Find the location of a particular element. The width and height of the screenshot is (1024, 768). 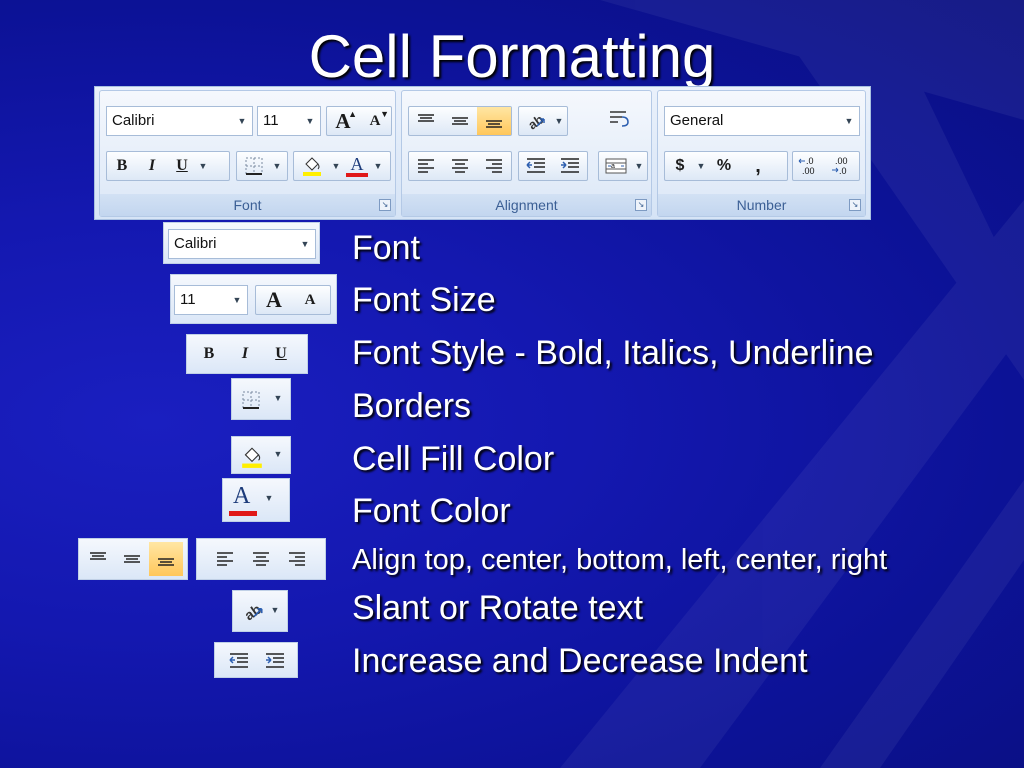

font-name-combo-crop: Calibri ▼ is located at coordinates (242, 244).